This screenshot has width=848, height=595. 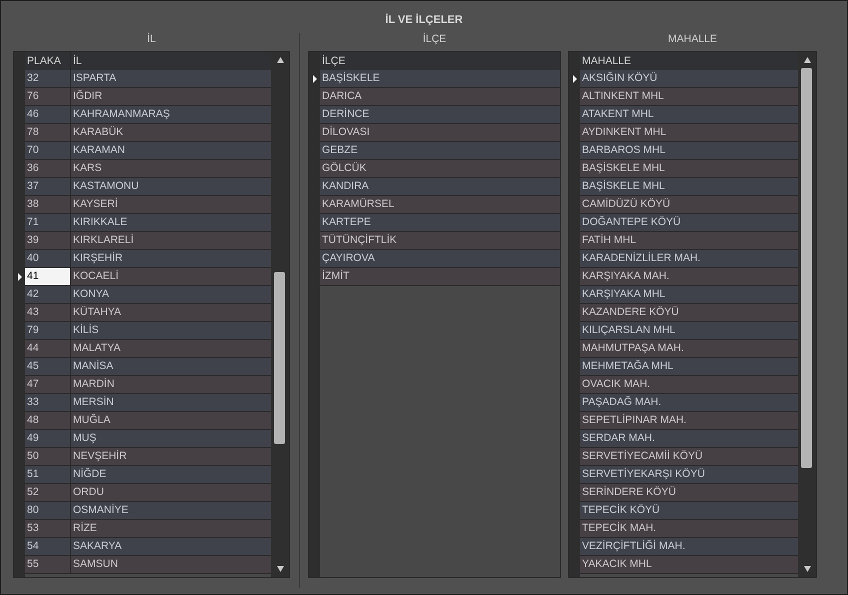 What do you see at coordinates (48, 403) in the screenshot?
I see `table-cell: 33` at bounding box center [48, 403].